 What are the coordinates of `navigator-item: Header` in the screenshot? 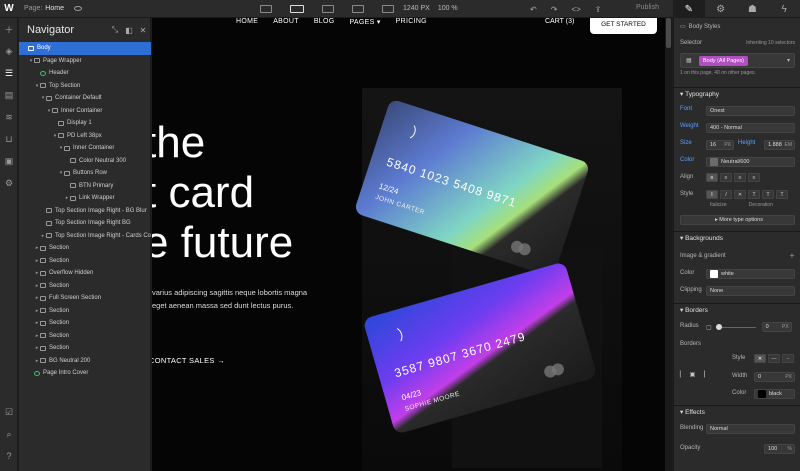 It's located at (85, 73).